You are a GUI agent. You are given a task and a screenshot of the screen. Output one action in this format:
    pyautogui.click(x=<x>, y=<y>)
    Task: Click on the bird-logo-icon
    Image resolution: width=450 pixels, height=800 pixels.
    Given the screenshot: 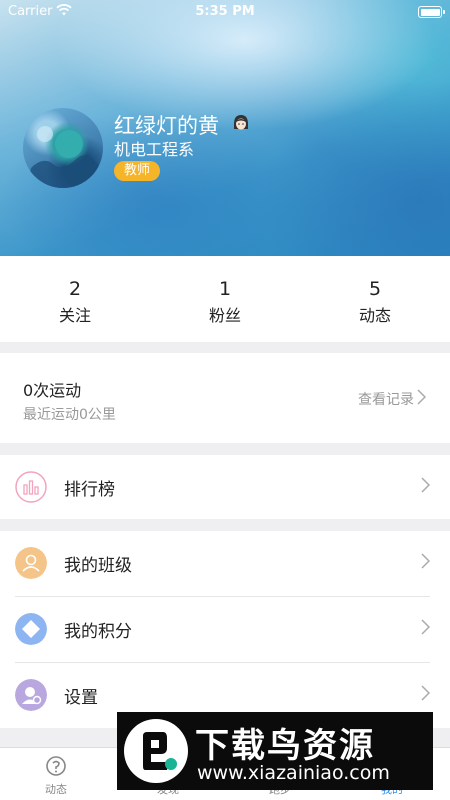 What is the action you would take?
    pyautogui.click(x=156, y=751)
    